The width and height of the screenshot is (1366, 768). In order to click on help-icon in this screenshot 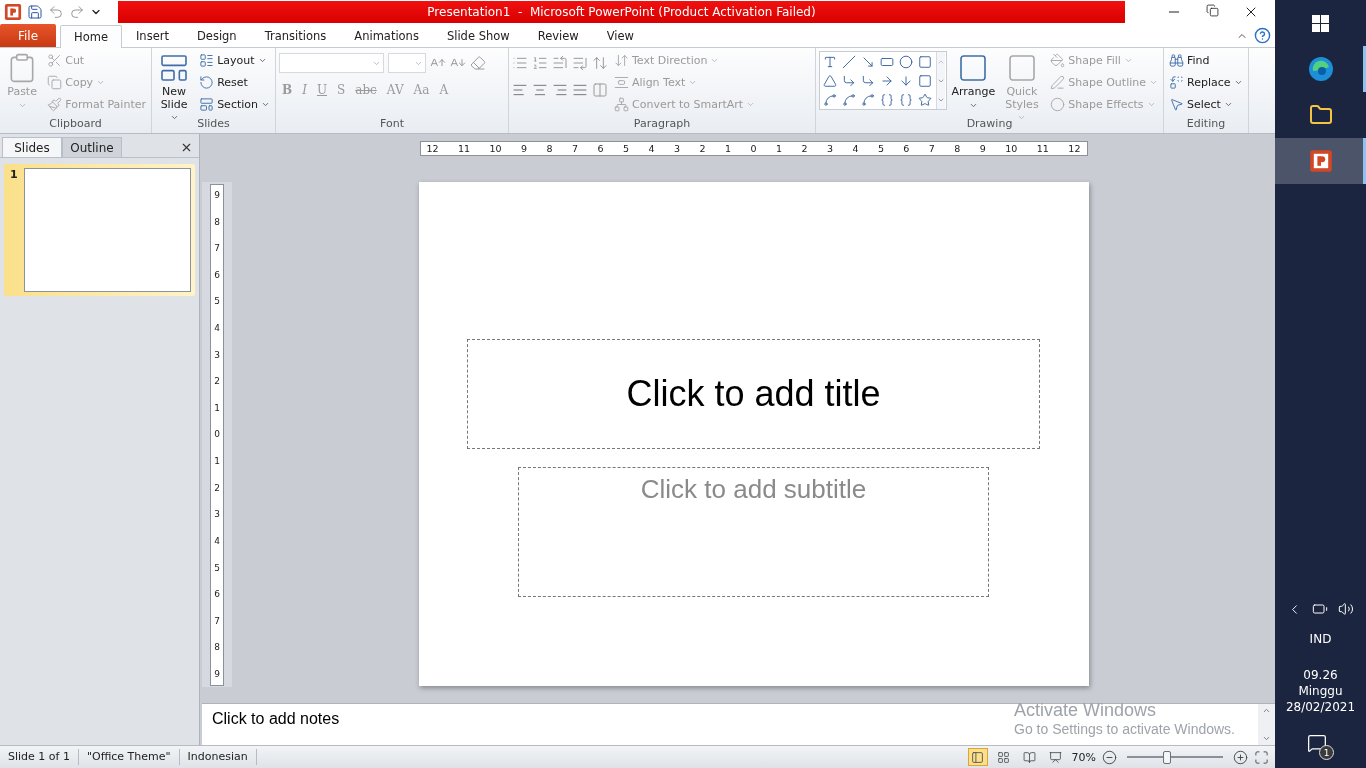, I will do `click(1262, 35)`.